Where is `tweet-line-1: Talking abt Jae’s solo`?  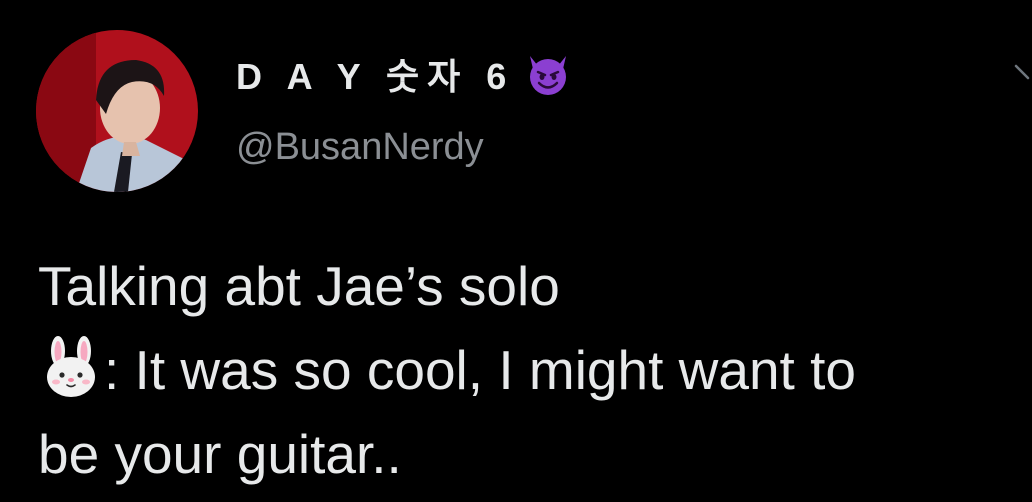
tweet-line-1: Talking abt Jae’s solo is located at coordinates (299, 286).